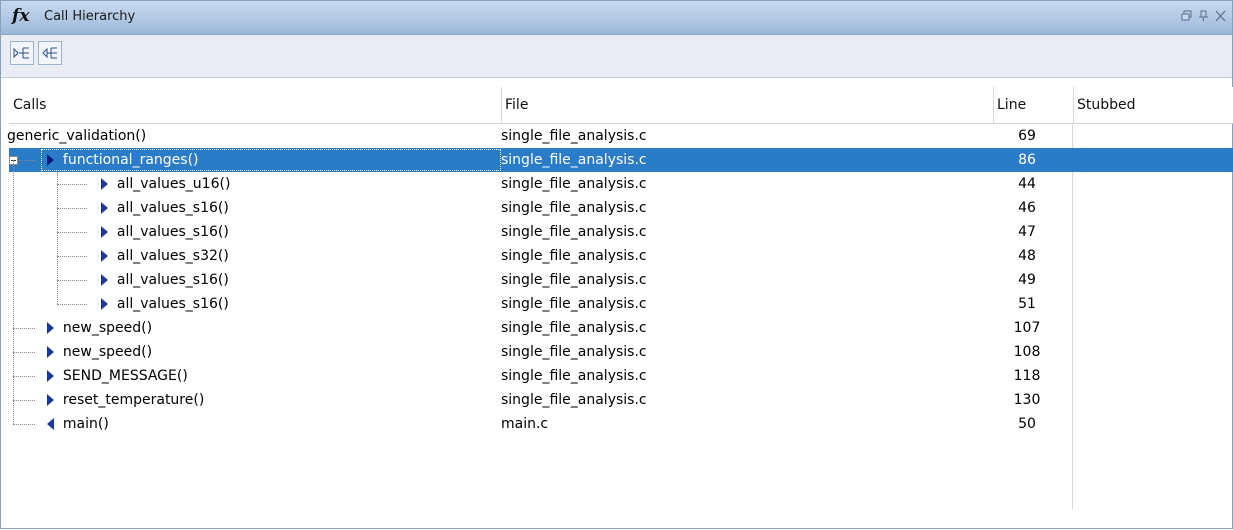 The height and width of the screenshot is (530, 1233). I want to click on table-row: new_speed() single_file_analysis.c 107, so click(621, 328).